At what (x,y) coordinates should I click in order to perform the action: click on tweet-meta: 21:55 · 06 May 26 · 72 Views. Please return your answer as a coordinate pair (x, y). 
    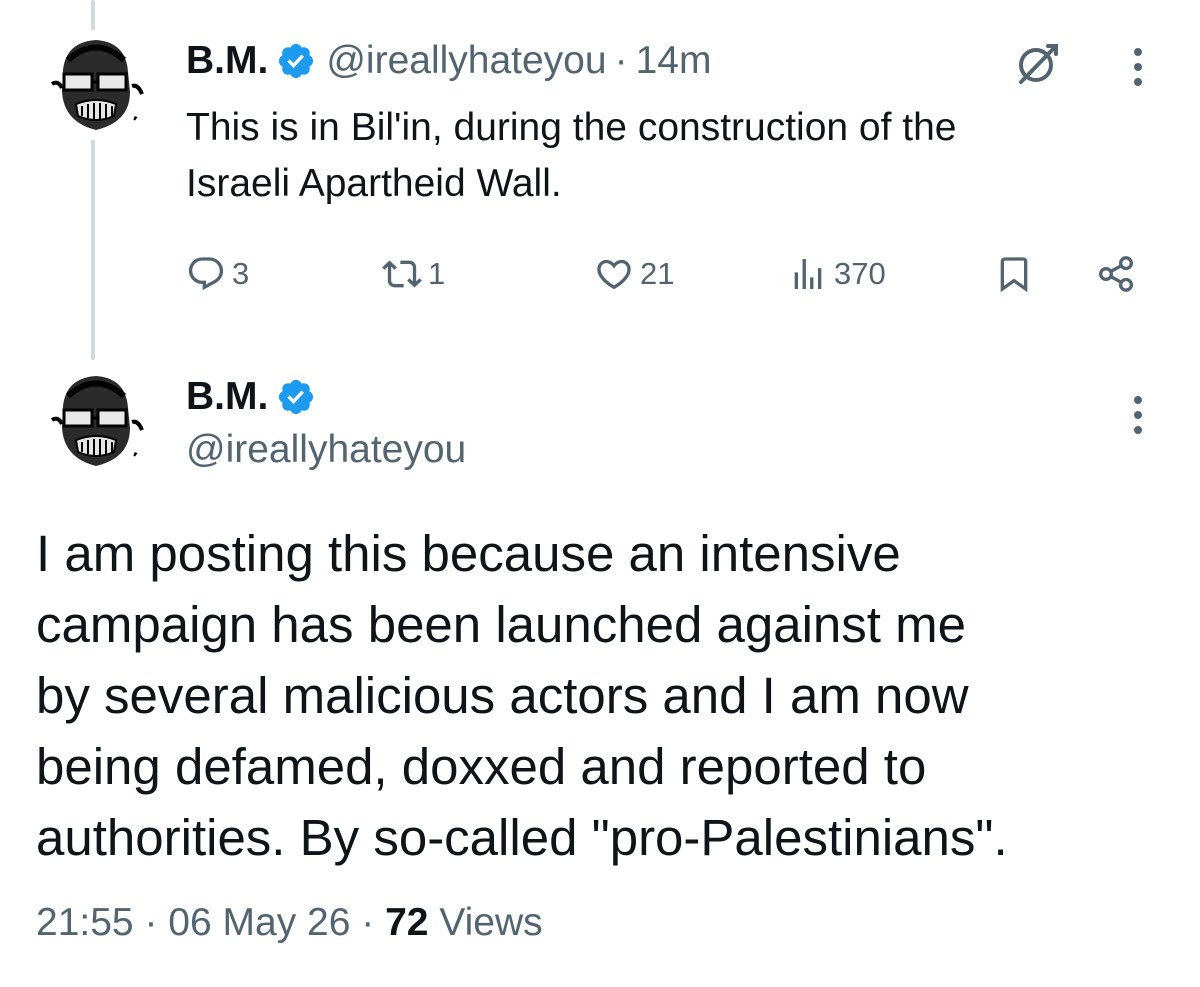
    Looking at the image, I should click on (289, 923).